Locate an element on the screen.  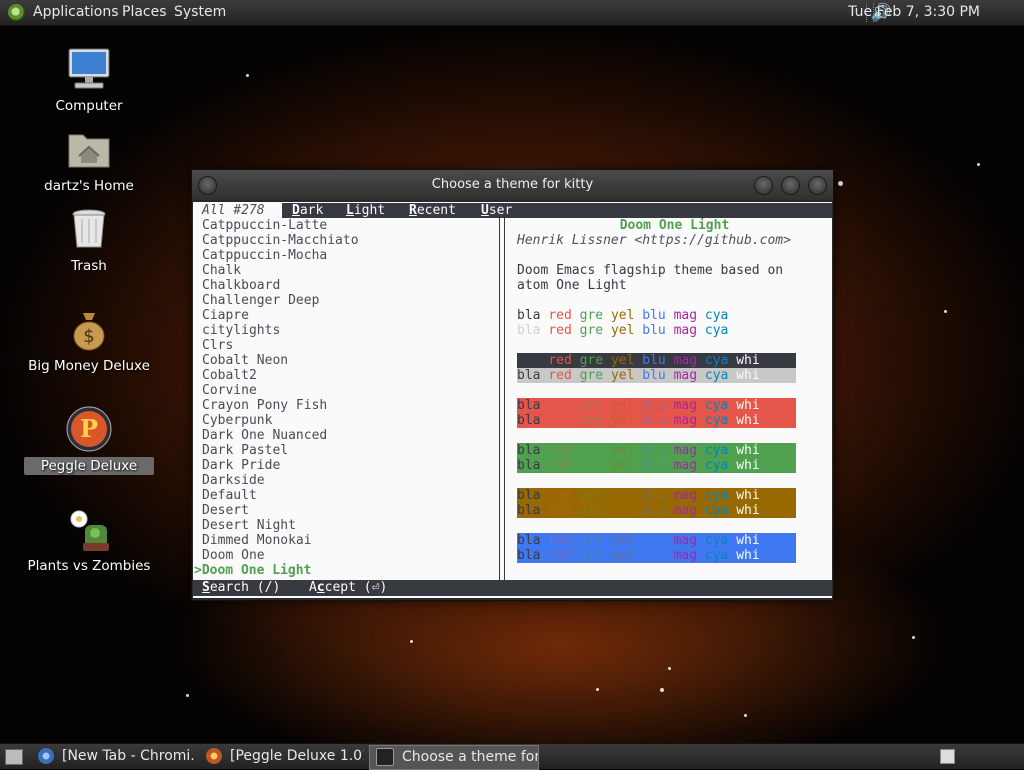
desktop-icon-computer: Computer is located at coordinates (89, 80).